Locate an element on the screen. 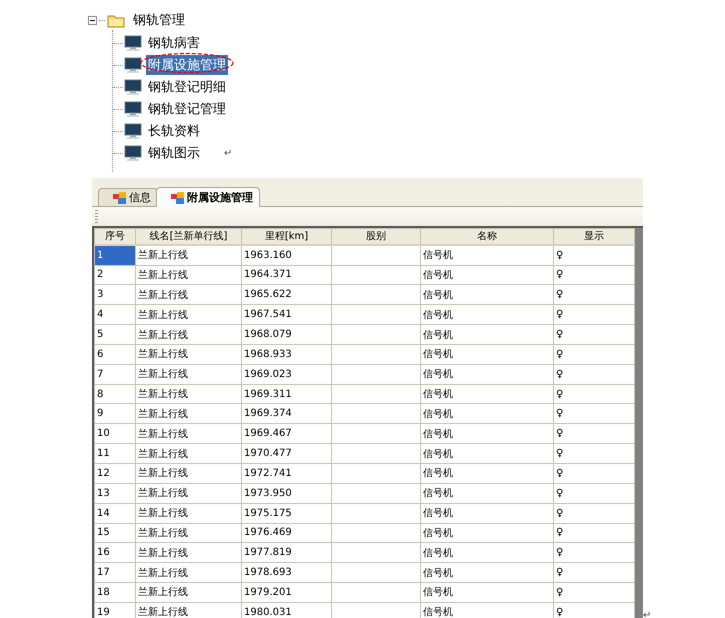 The width and height of the screenshot is (725, 618). table-cell: 1979.201 is located at coordinates (287, 592).